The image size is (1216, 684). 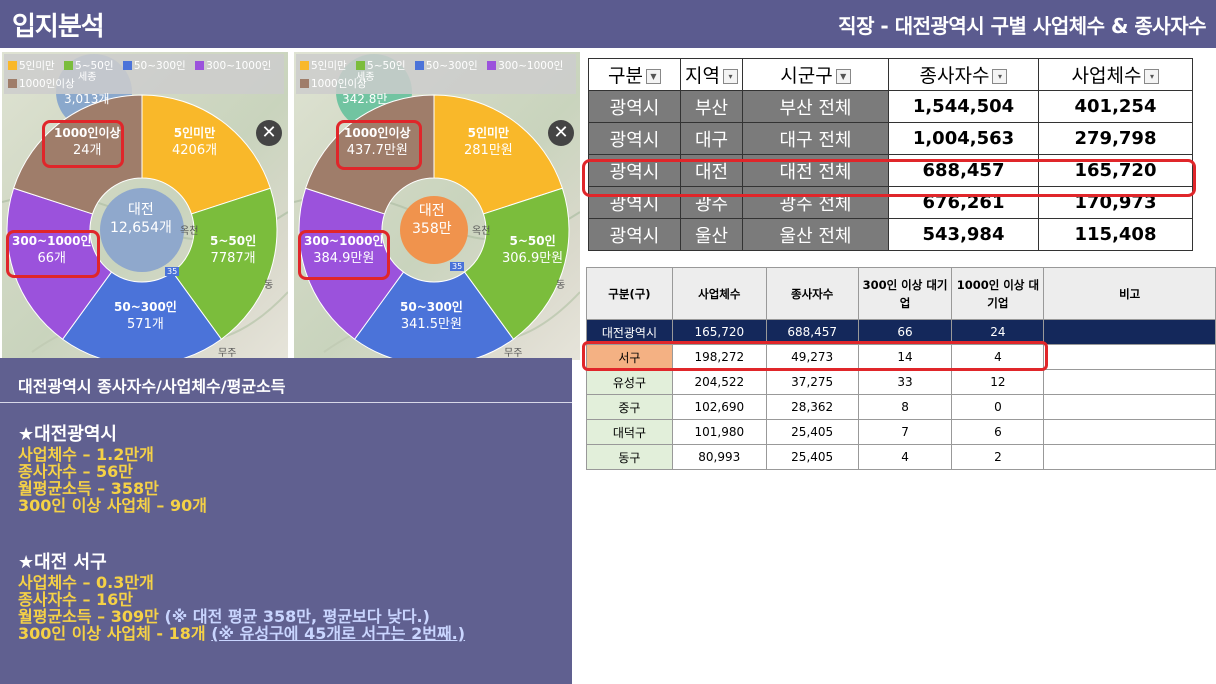 What do you see at coordinates (901, 407) in the screenshot?
I see `table-row: 중구 102,690 28,362 8 0` at bounding box center [901, 407].